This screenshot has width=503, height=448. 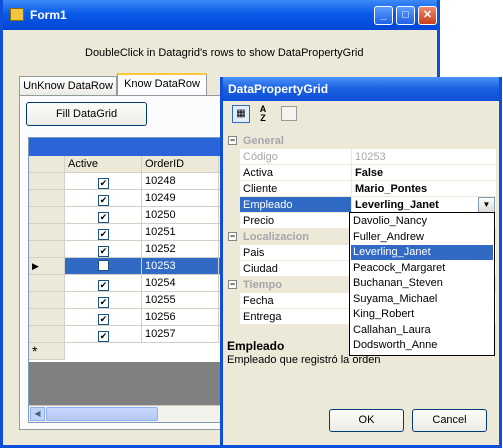 What do you see at coordinates (424, 157) in the screenshot?
I see `property-value: 10253` at bounding box center [424, 157].